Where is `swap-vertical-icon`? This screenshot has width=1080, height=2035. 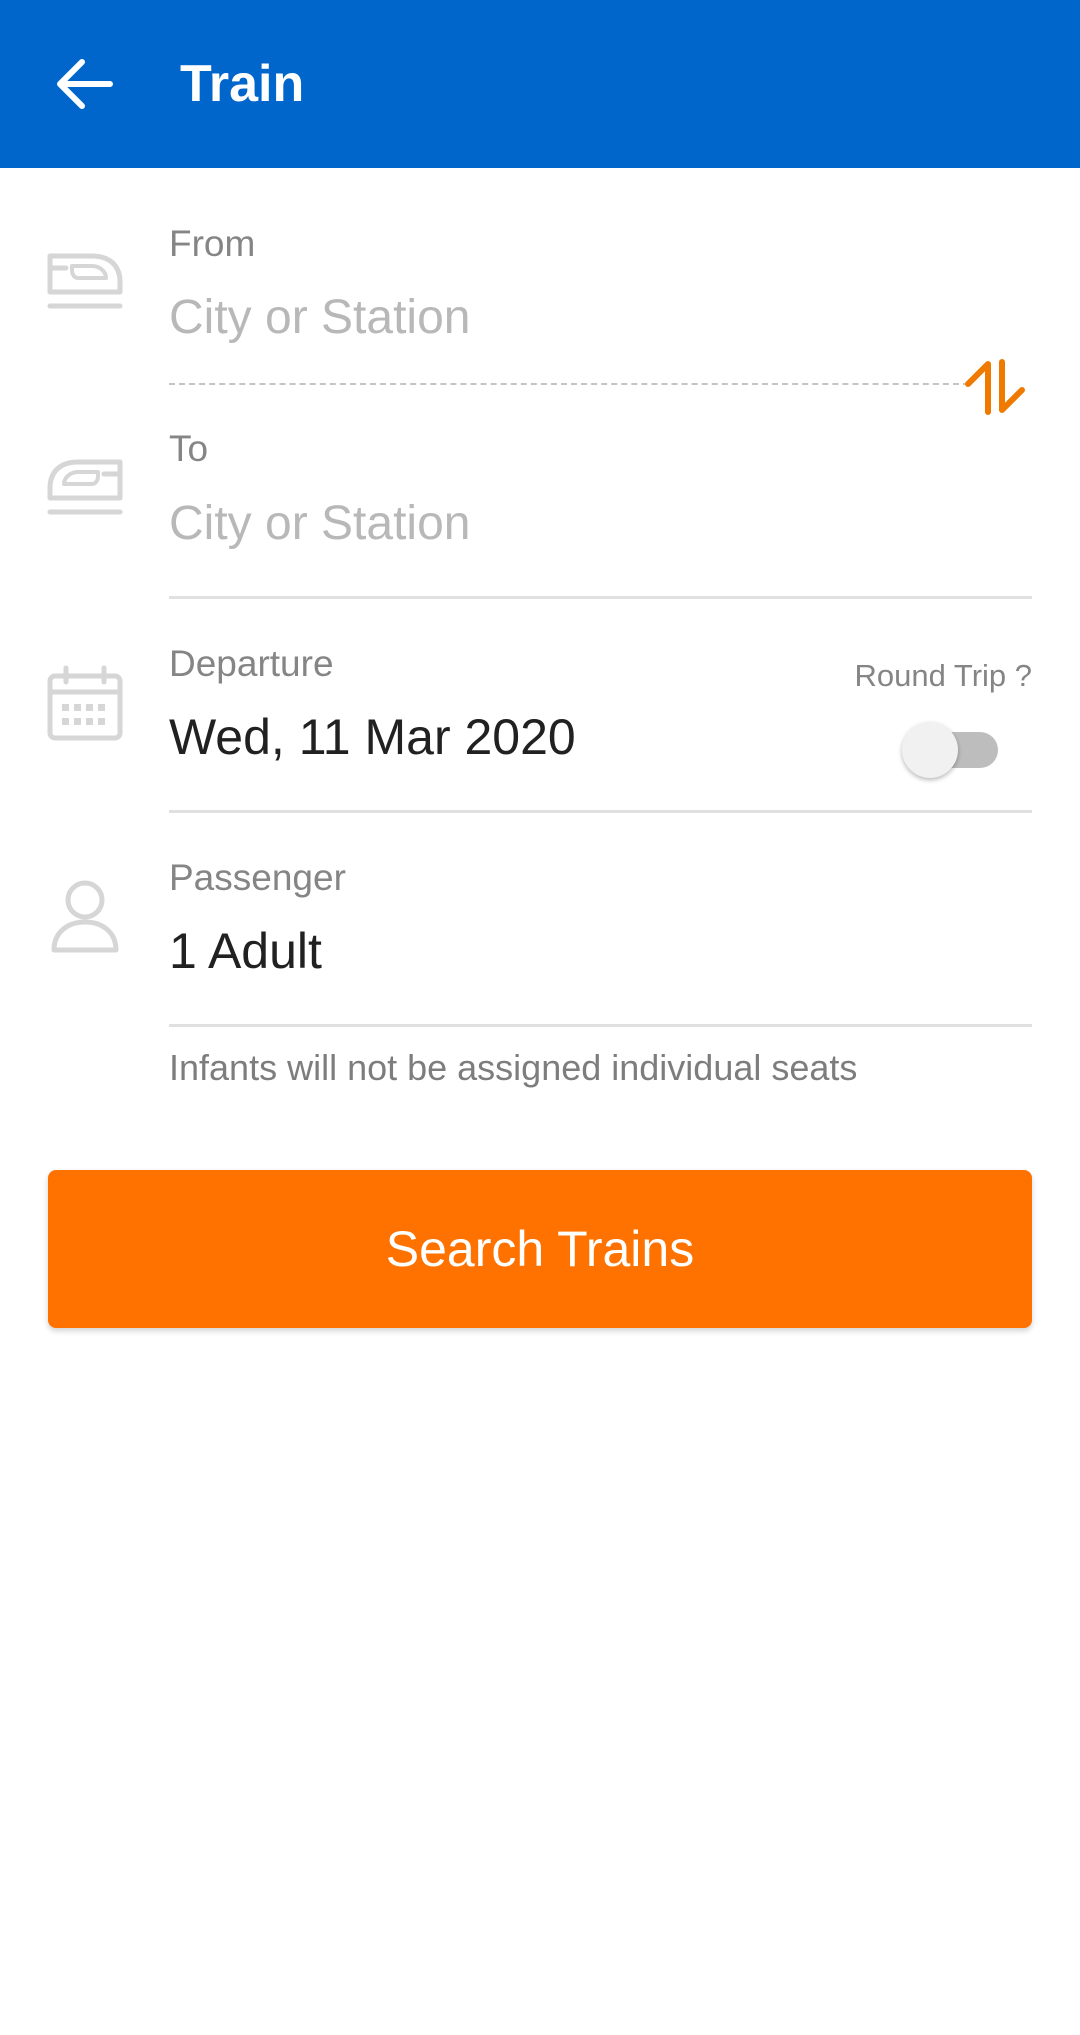 swap-vertical-icon is located at coordinates (995, 387).